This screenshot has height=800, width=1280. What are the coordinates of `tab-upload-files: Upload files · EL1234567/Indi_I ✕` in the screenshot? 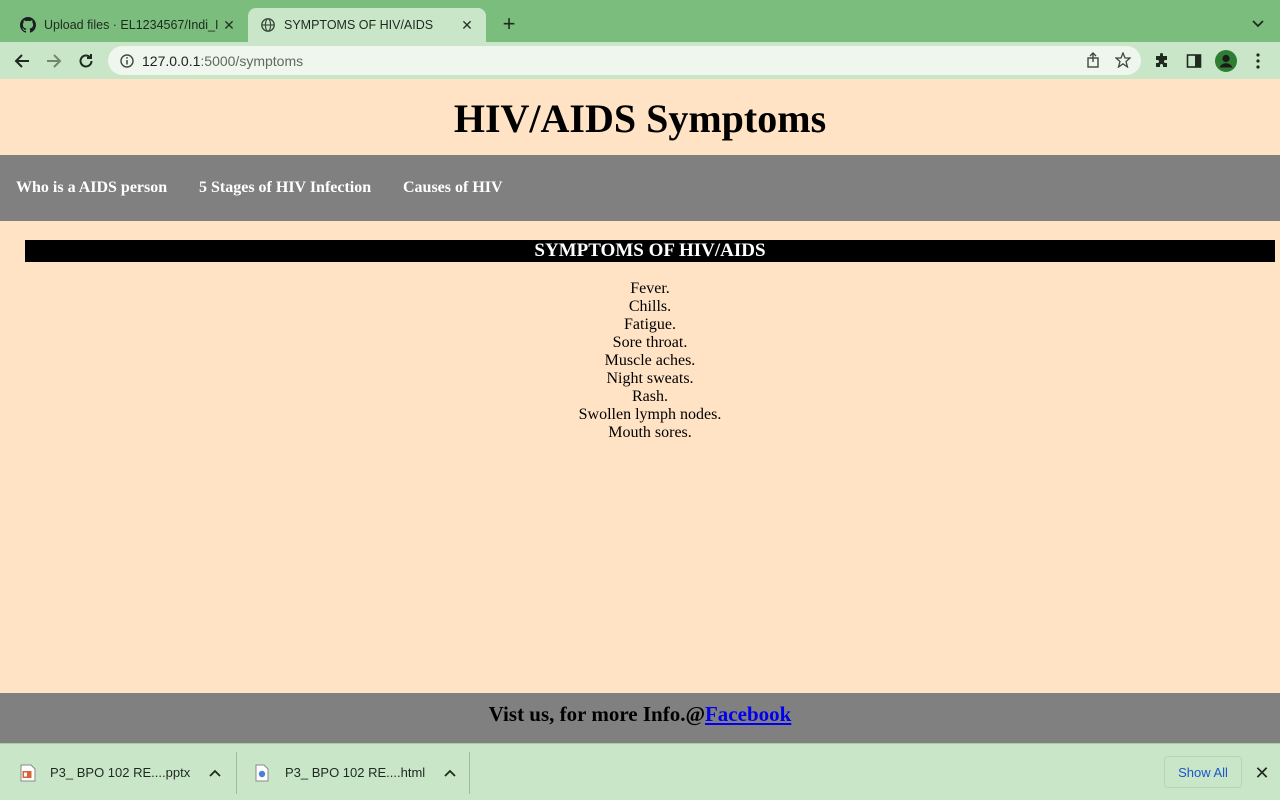 It's located at (128, 25).